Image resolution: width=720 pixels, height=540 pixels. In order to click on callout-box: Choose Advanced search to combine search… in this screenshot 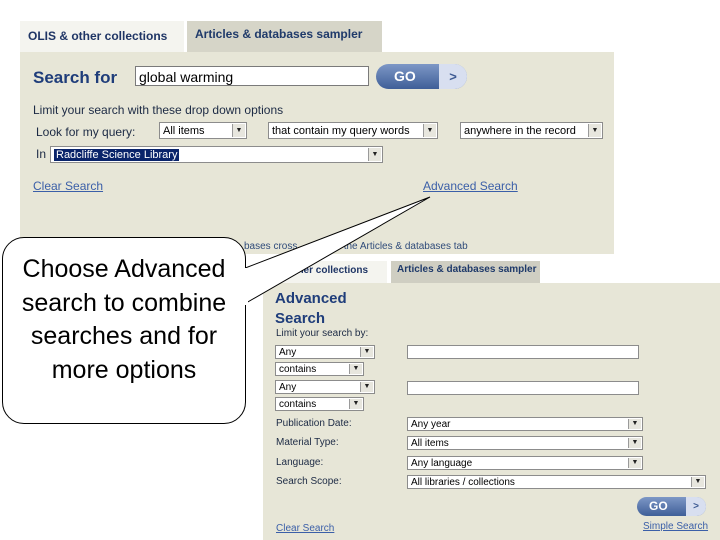, I will do `click(124, 330)`.